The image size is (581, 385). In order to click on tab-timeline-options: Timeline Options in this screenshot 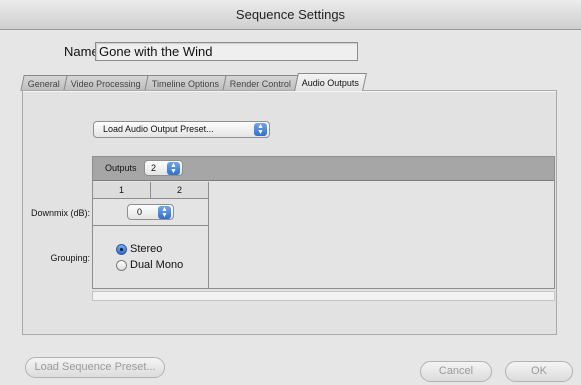, I will do `click(185, 83)`.